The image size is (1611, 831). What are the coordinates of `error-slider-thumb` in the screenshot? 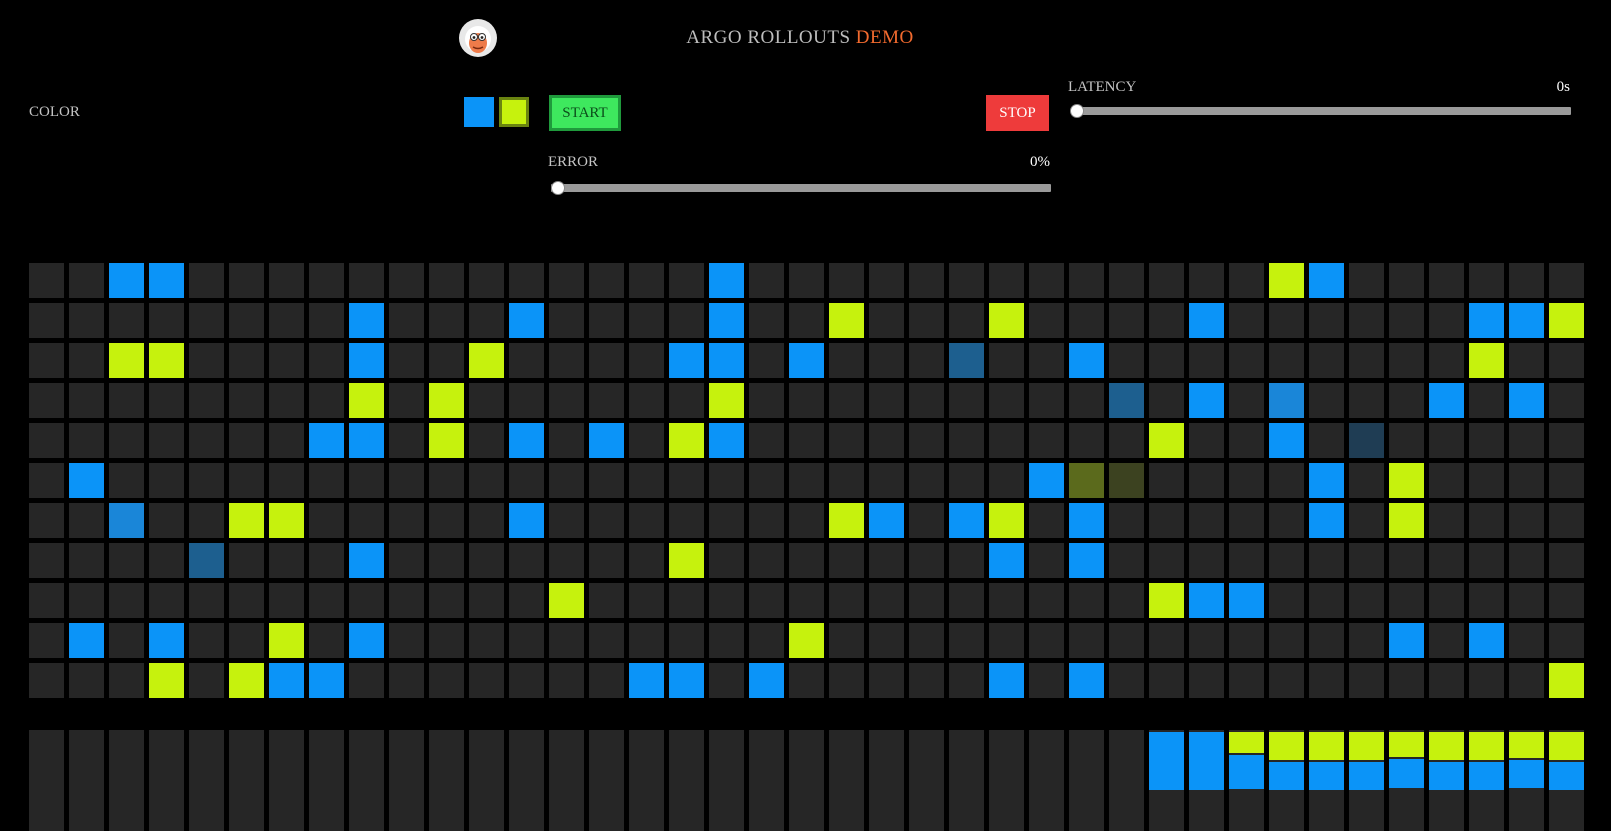 It's located at (558, 188).